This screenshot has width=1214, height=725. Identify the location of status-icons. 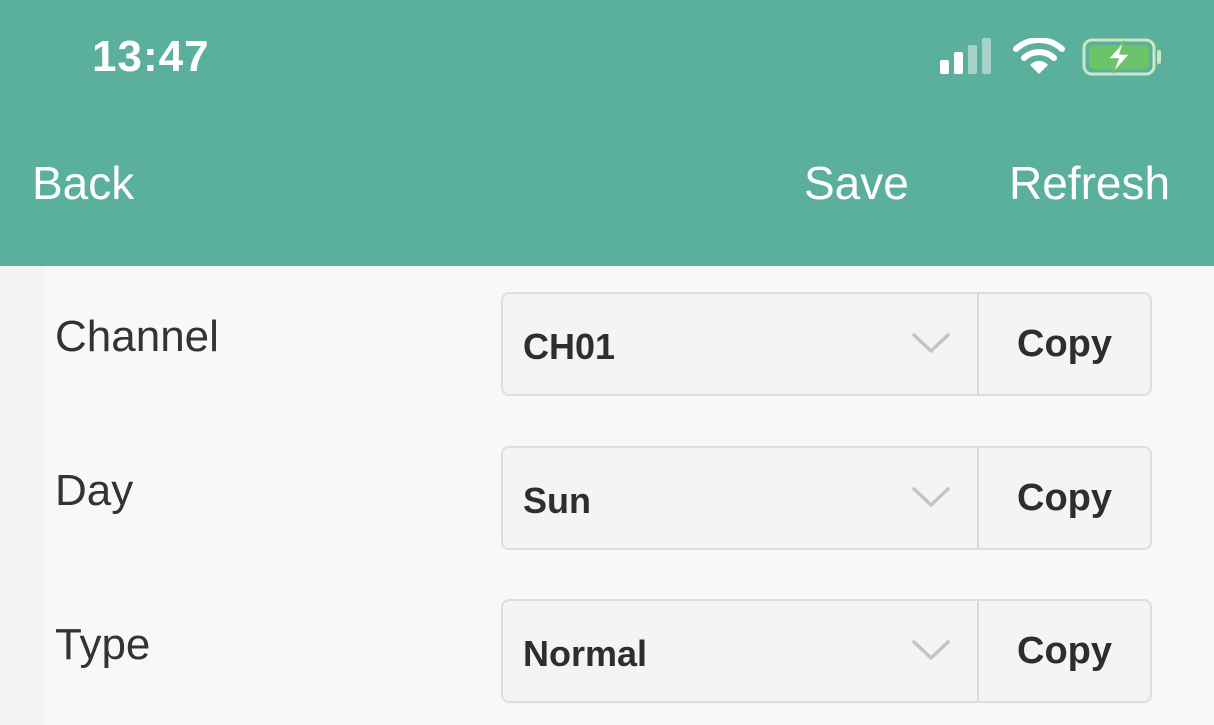
(1053, 57).